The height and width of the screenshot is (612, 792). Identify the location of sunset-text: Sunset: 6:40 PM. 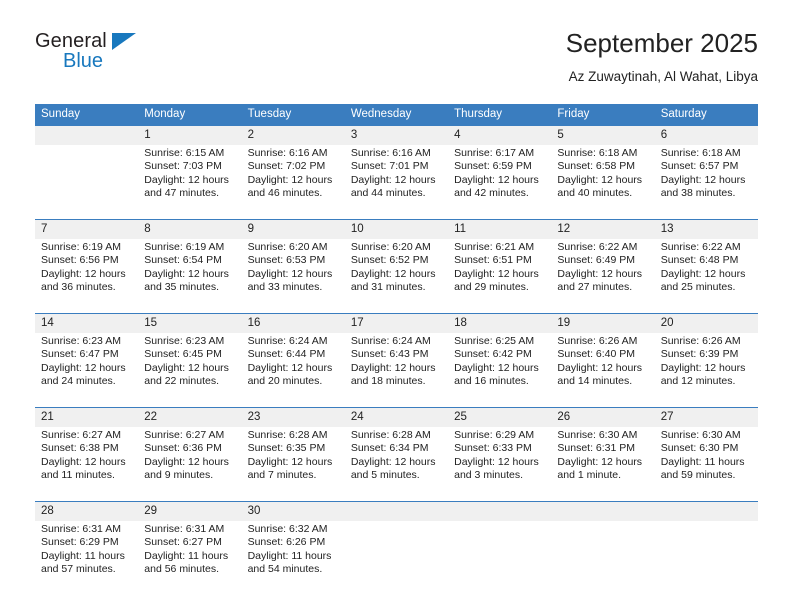
(596, 354).